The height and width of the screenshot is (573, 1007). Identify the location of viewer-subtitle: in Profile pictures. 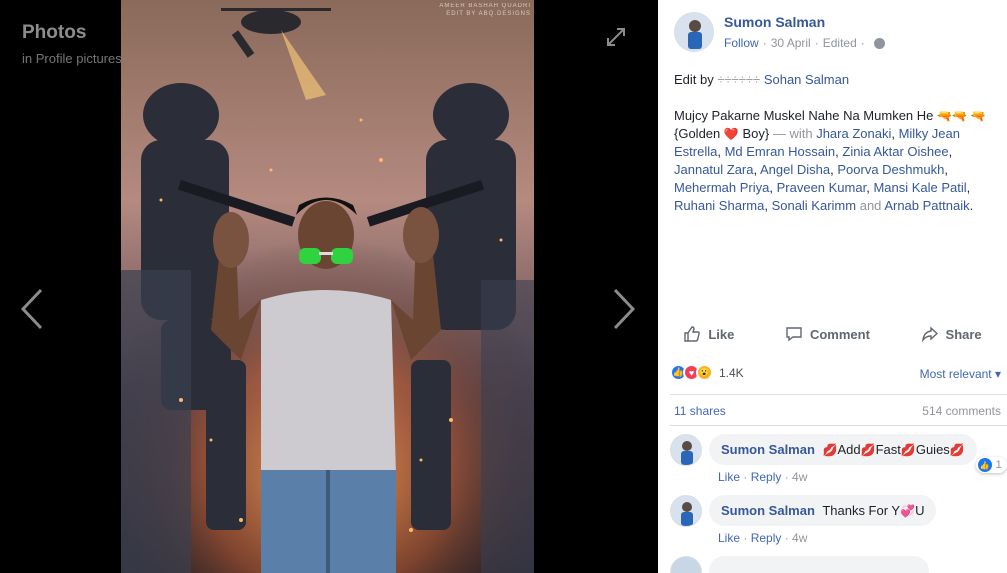
(72, 58).